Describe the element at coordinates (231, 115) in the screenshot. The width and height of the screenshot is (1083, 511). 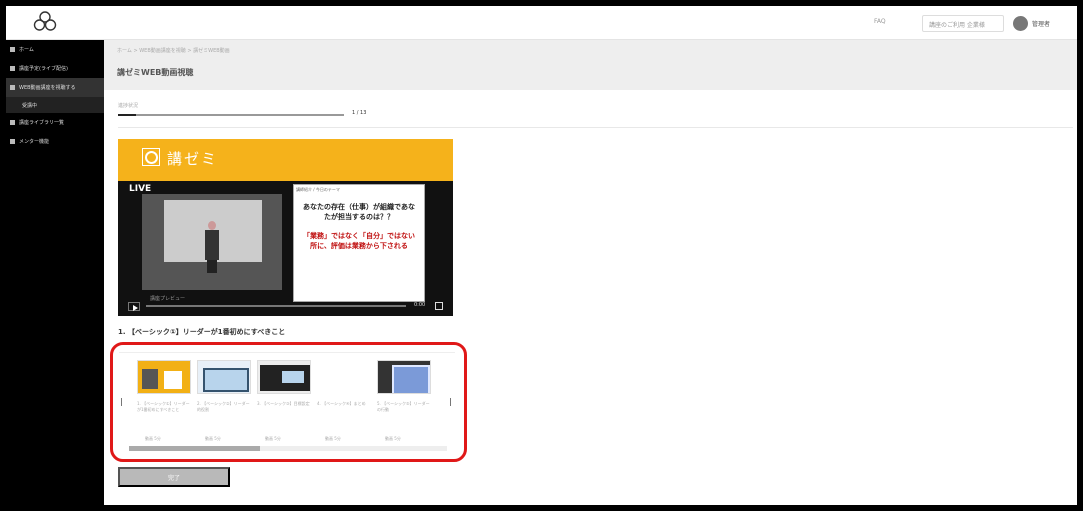
I see `progress-bar` at that location.